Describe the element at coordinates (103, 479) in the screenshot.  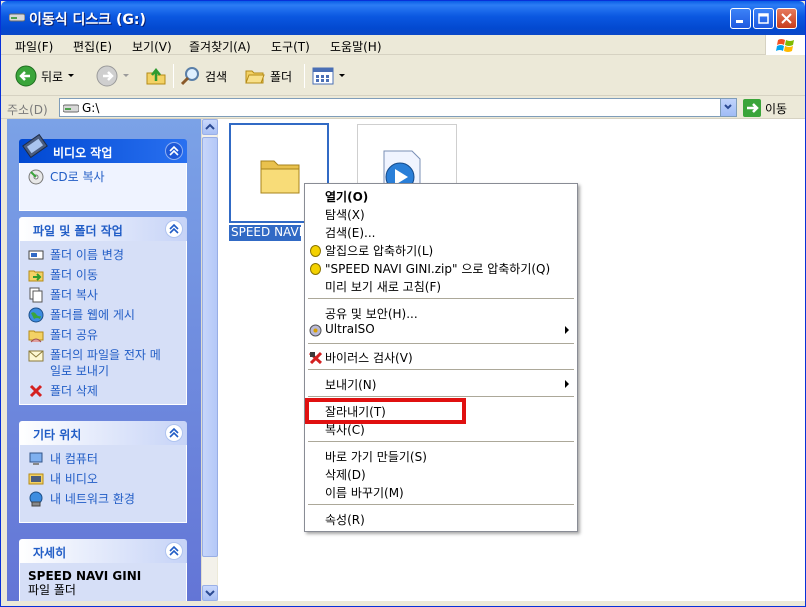
I see `place-my-videos: 내 비디오` at that location.